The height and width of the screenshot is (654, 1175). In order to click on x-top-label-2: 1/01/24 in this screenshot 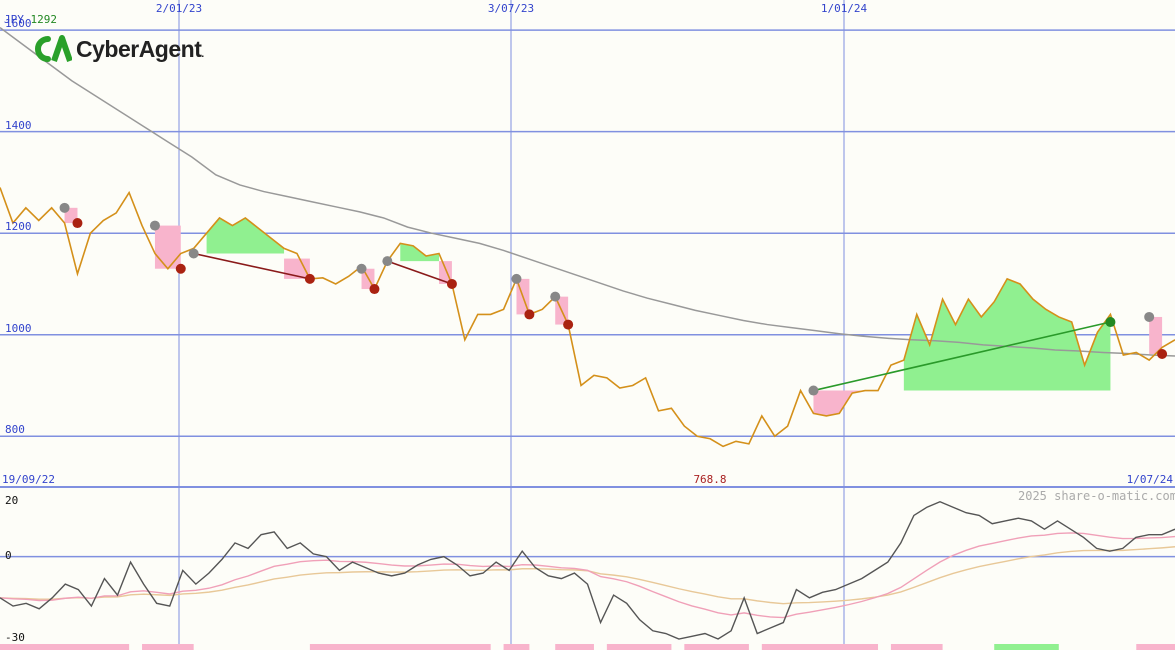, I will do `click(844, 8)`.